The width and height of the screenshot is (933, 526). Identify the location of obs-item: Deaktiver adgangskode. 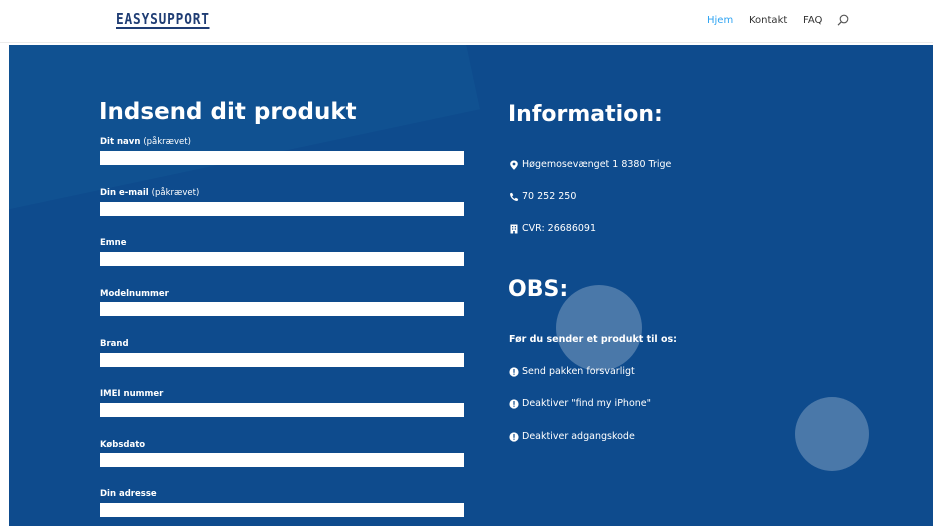
(572, 436).